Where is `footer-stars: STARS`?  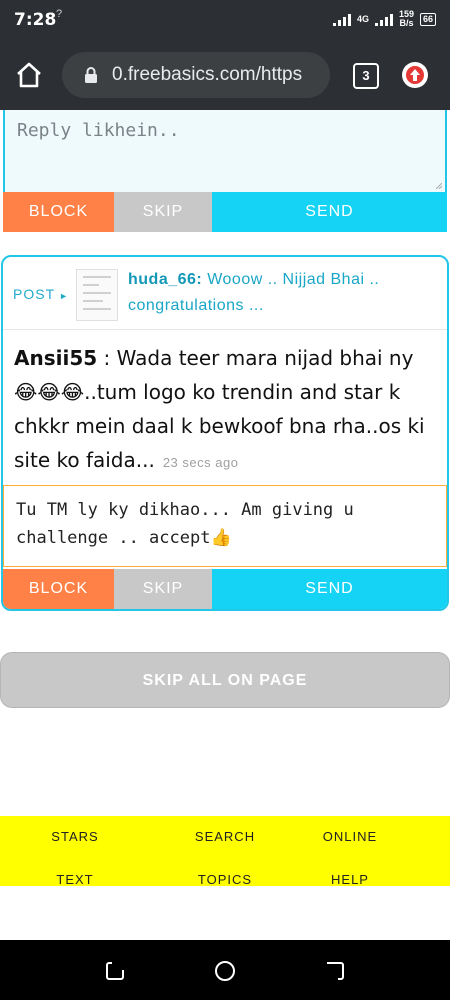
footer-stars: STARS is located at coordinates (75, 836).